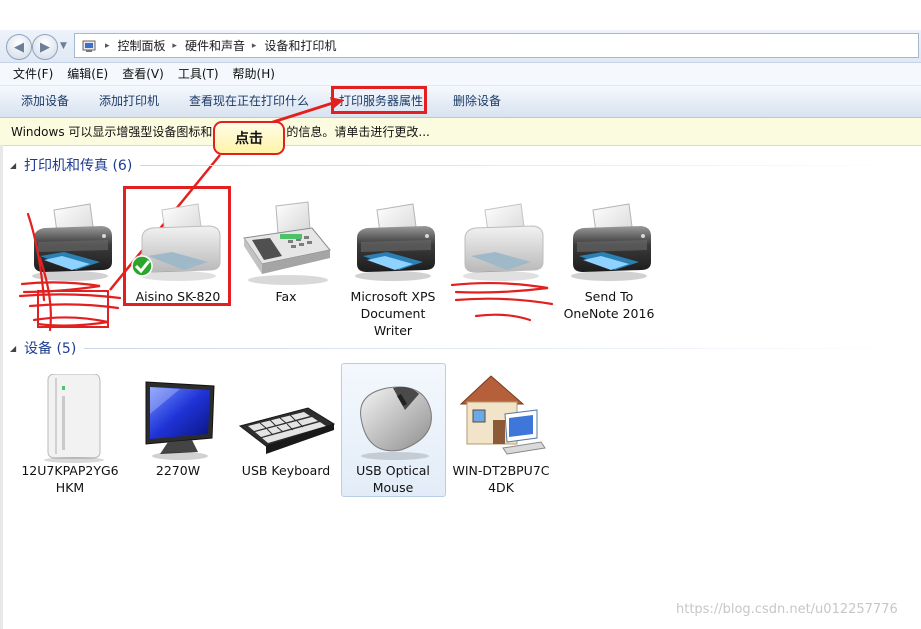 Image resolution: width=921 pixels, height=629 pixels. I want to click on menu-view: 查看(V), so click(143, 74).